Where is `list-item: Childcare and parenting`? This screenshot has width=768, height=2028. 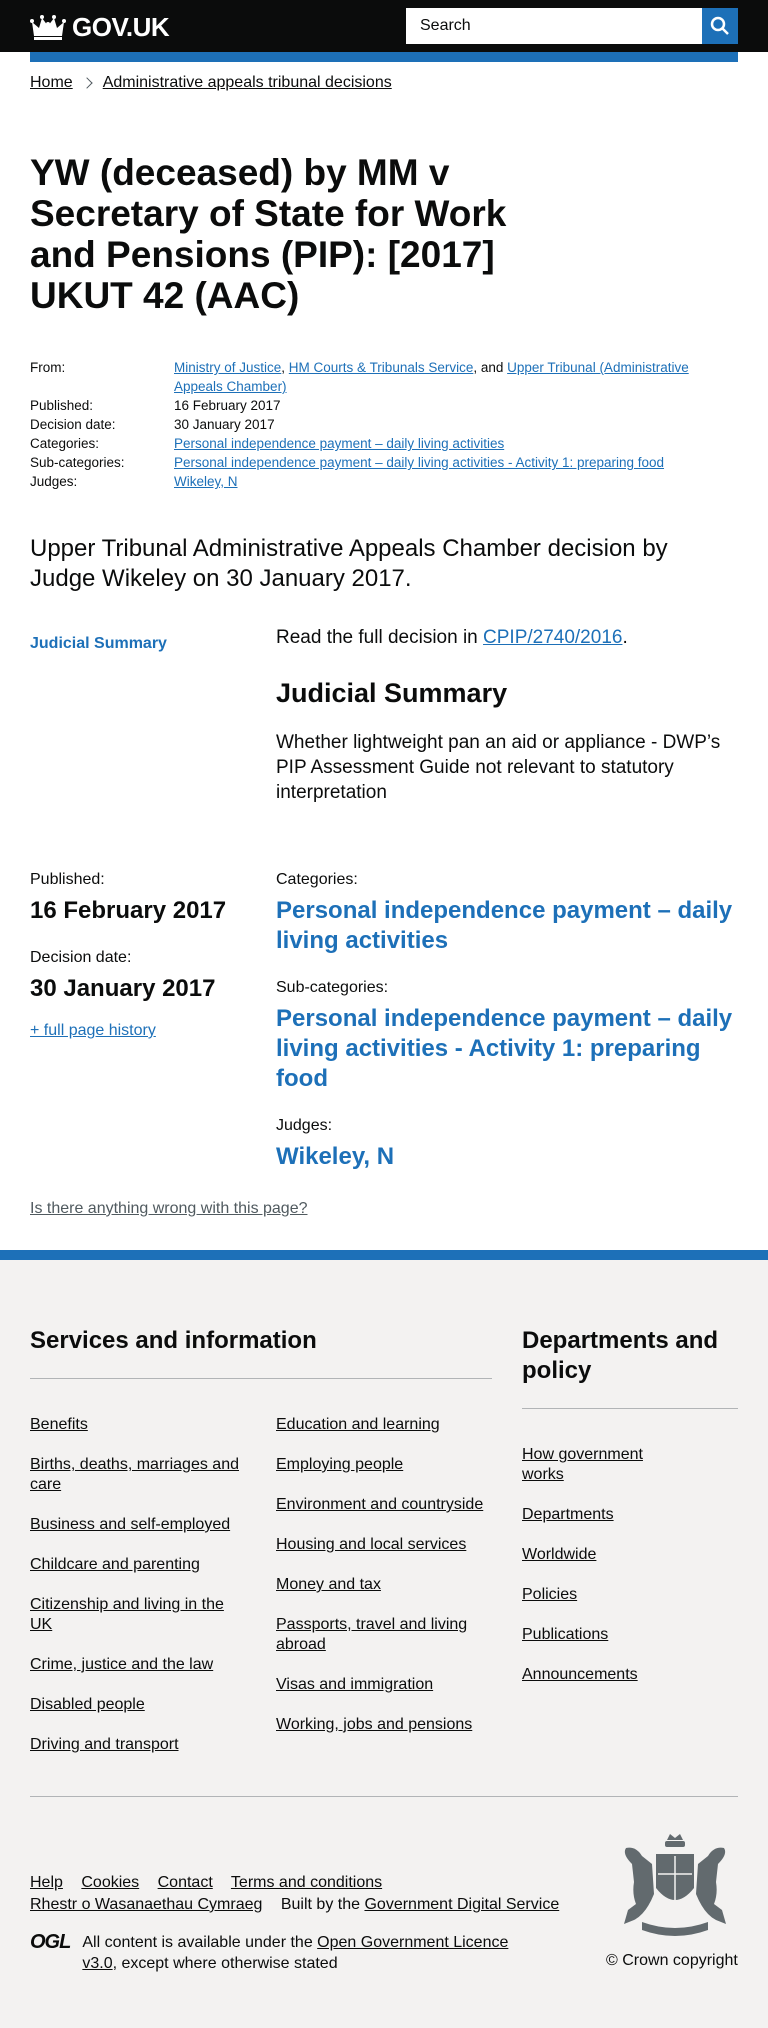 list-item: Childcare and parenting is located at coordinates (140, 1565).